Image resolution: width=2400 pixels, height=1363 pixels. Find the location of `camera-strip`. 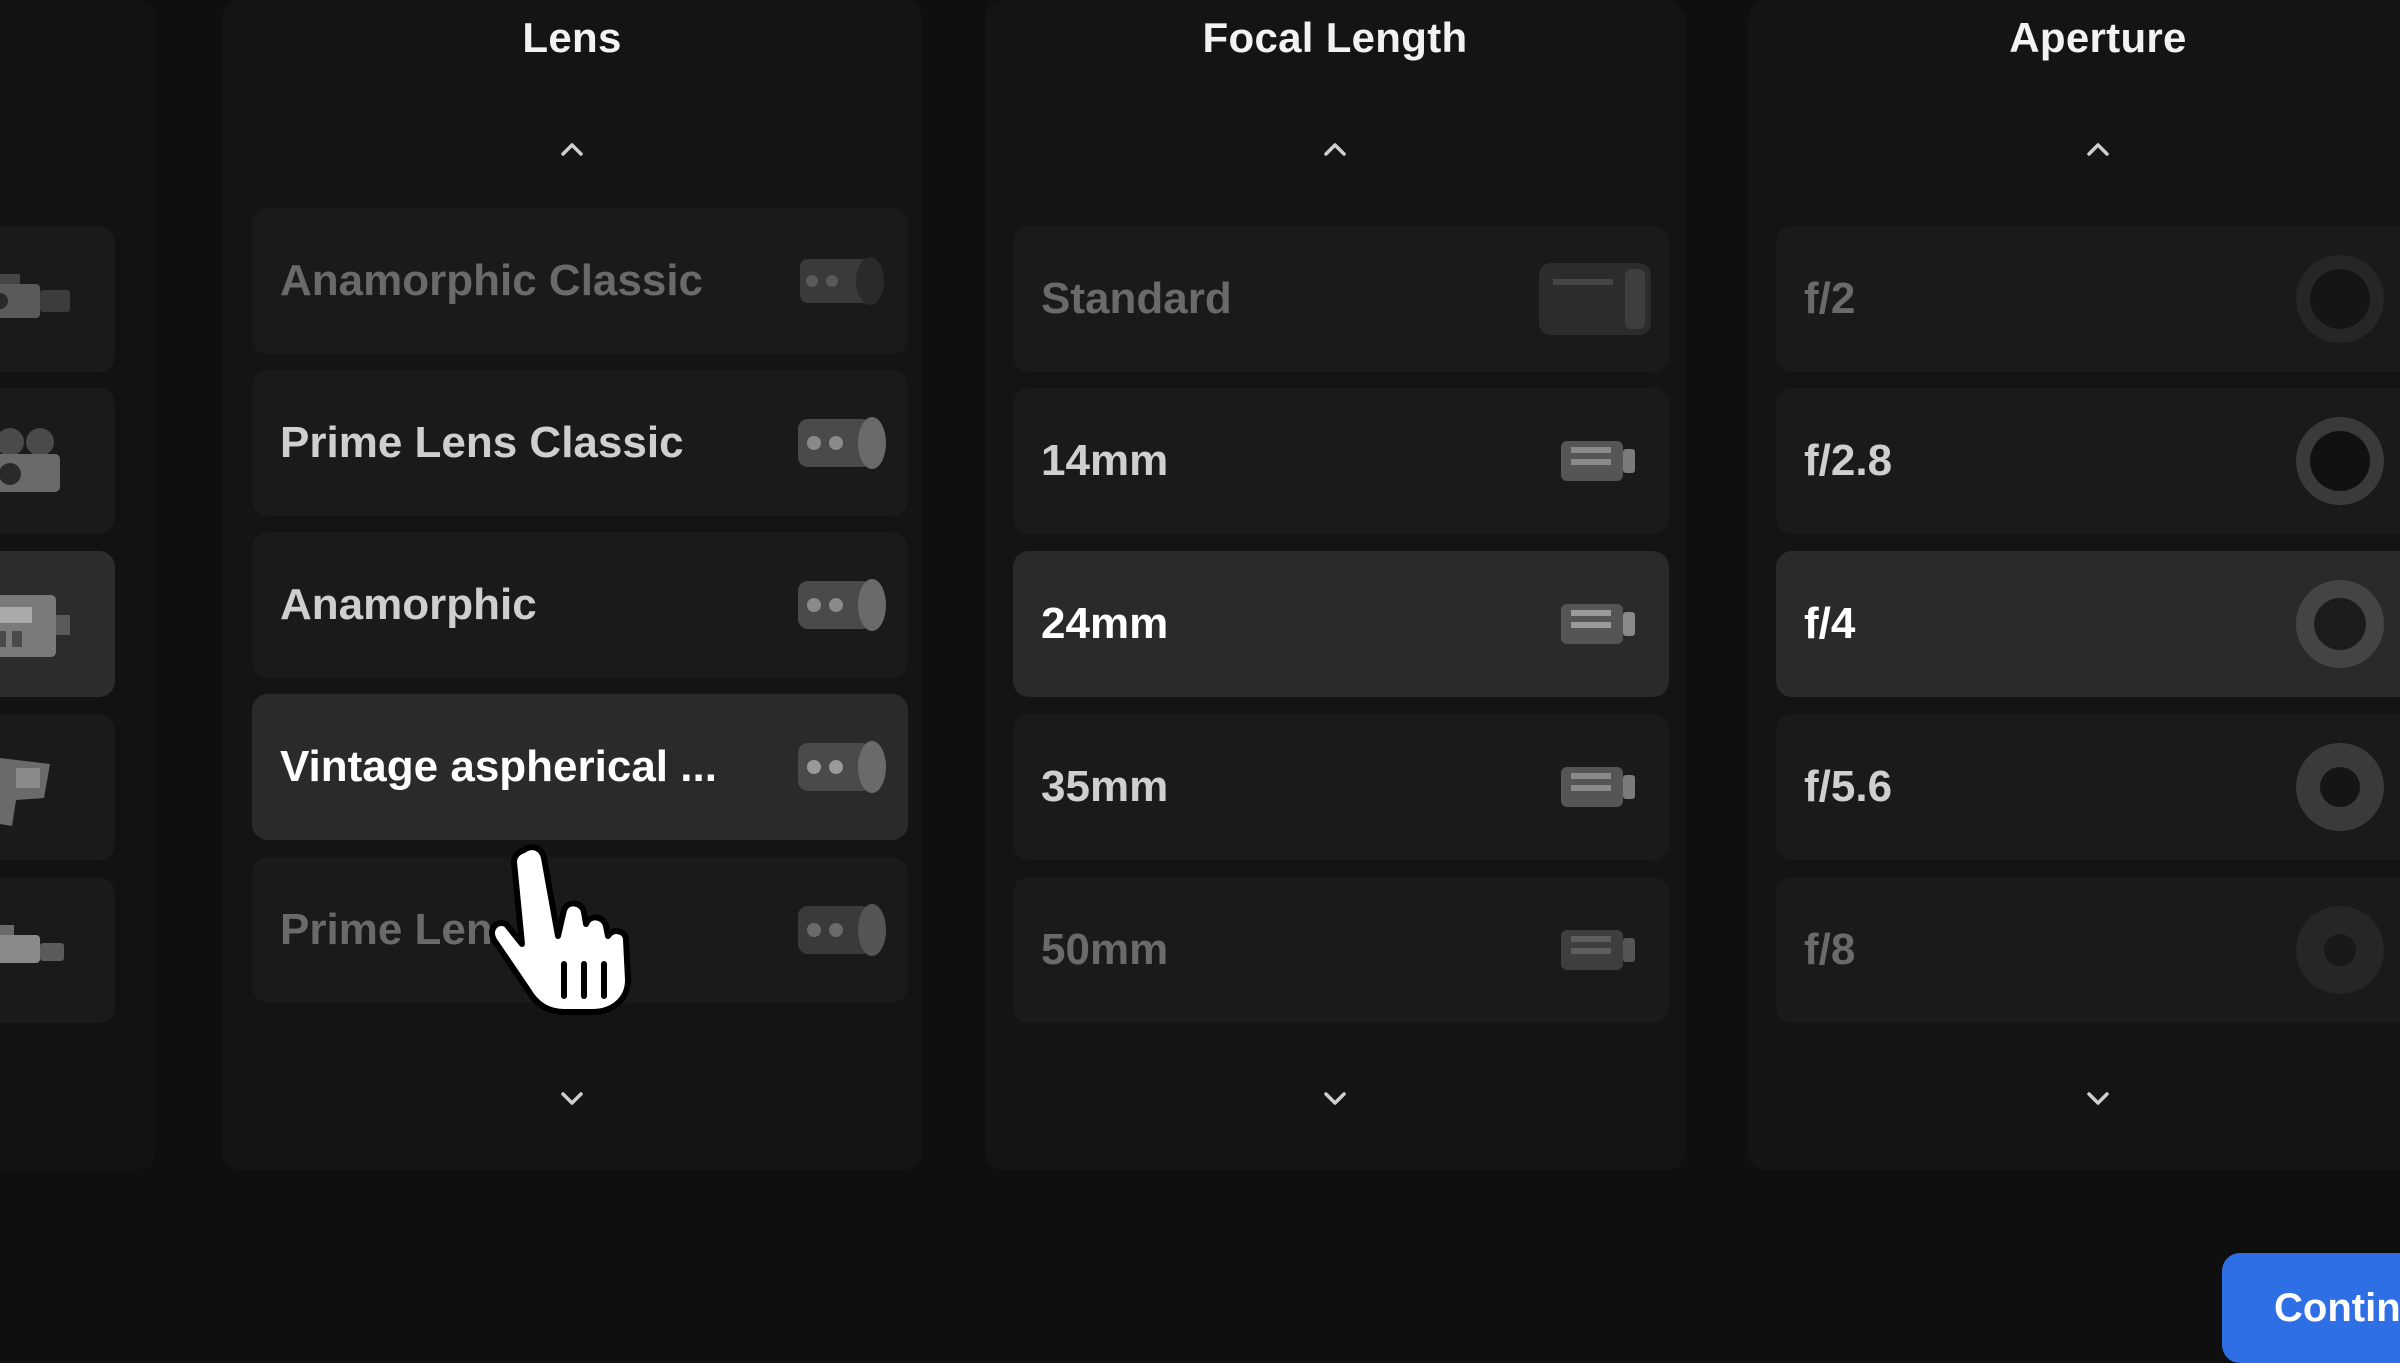

camera-strip is located at coordinates (77, 585).